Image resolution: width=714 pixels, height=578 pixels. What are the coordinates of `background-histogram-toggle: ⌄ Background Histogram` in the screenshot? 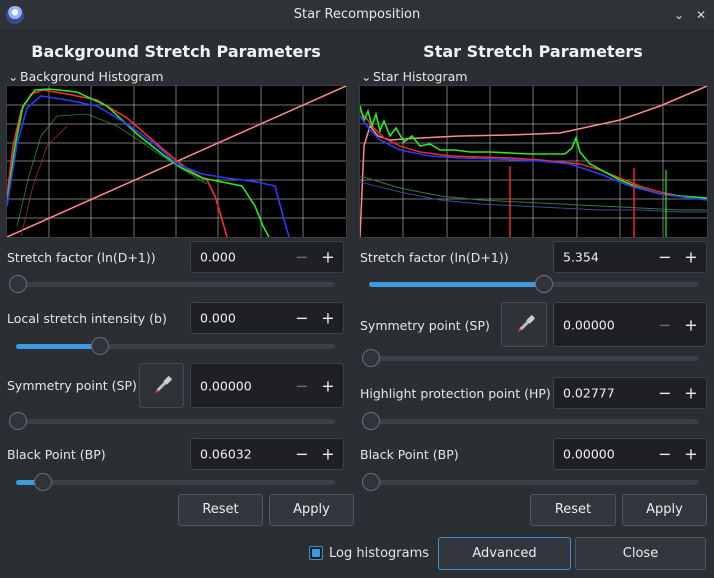 It's located at (85, 76).